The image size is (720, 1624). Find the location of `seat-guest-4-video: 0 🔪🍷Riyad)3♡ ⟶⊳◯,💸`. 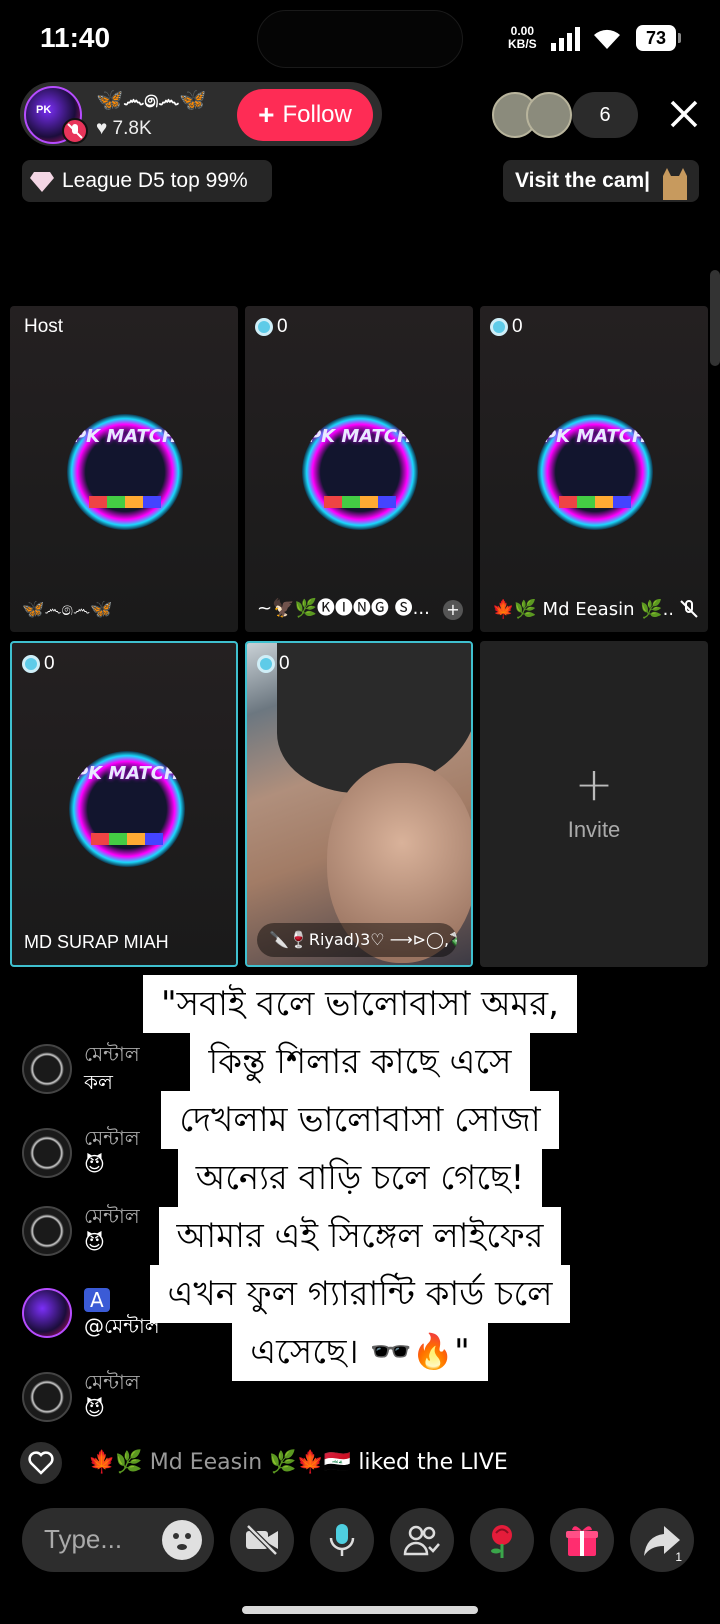

seat-guest-4-video: 0 🔪🍷Riyad)3♡ ⟶⊳◯,💸 is located at coordinates (359, 804).